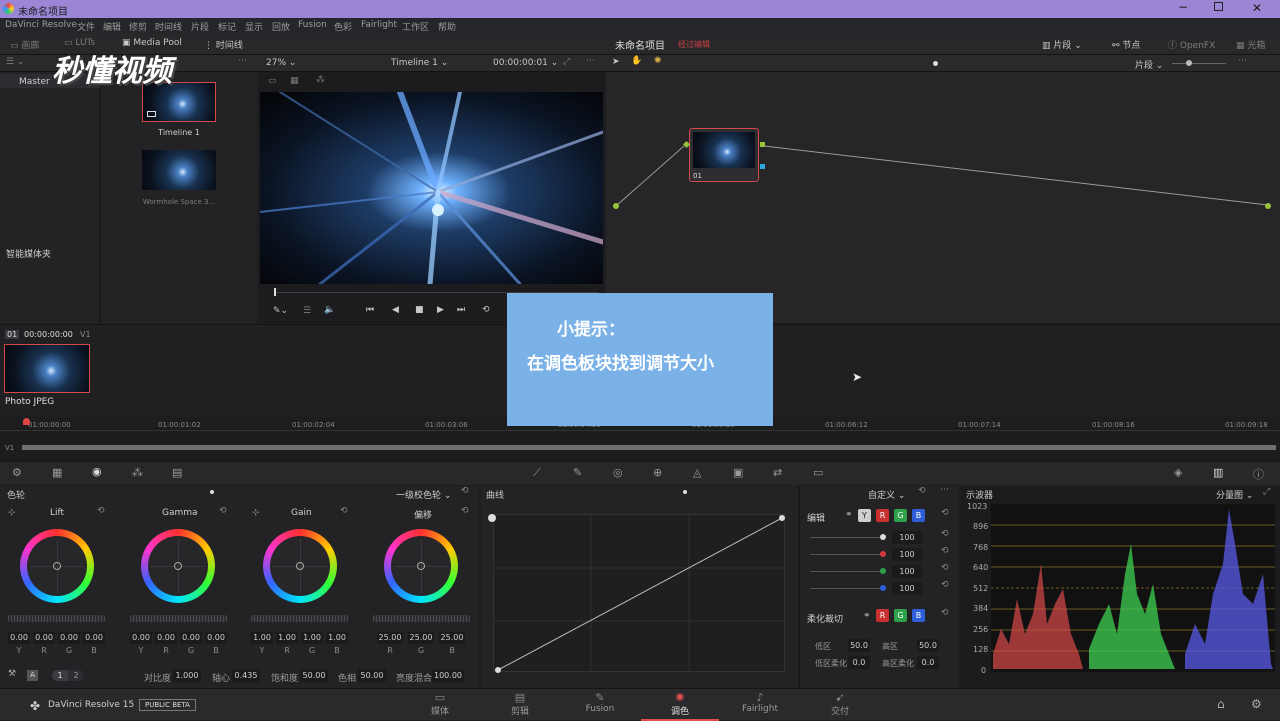 Image resolution: width=1280 pixels, height=721 pixels. I want to click on eyedropper-icon: ✎⌄, so click(280, 311).